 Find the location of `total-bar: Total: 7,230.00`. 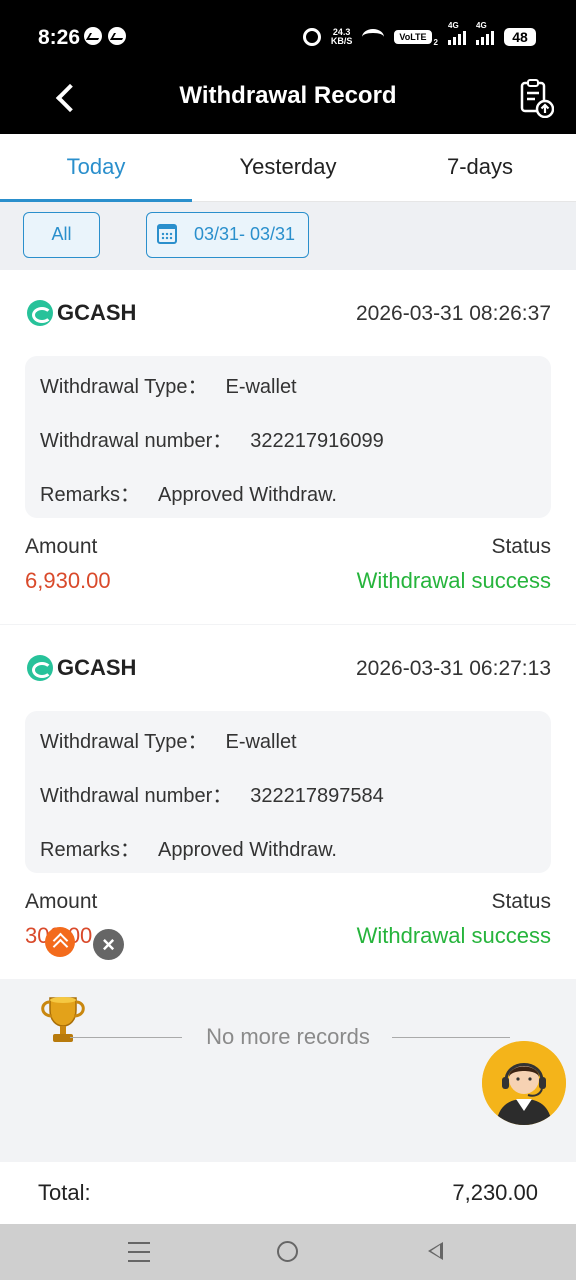

total-bar: Total: 7,230.00 is located at coordinates (288, 1193).